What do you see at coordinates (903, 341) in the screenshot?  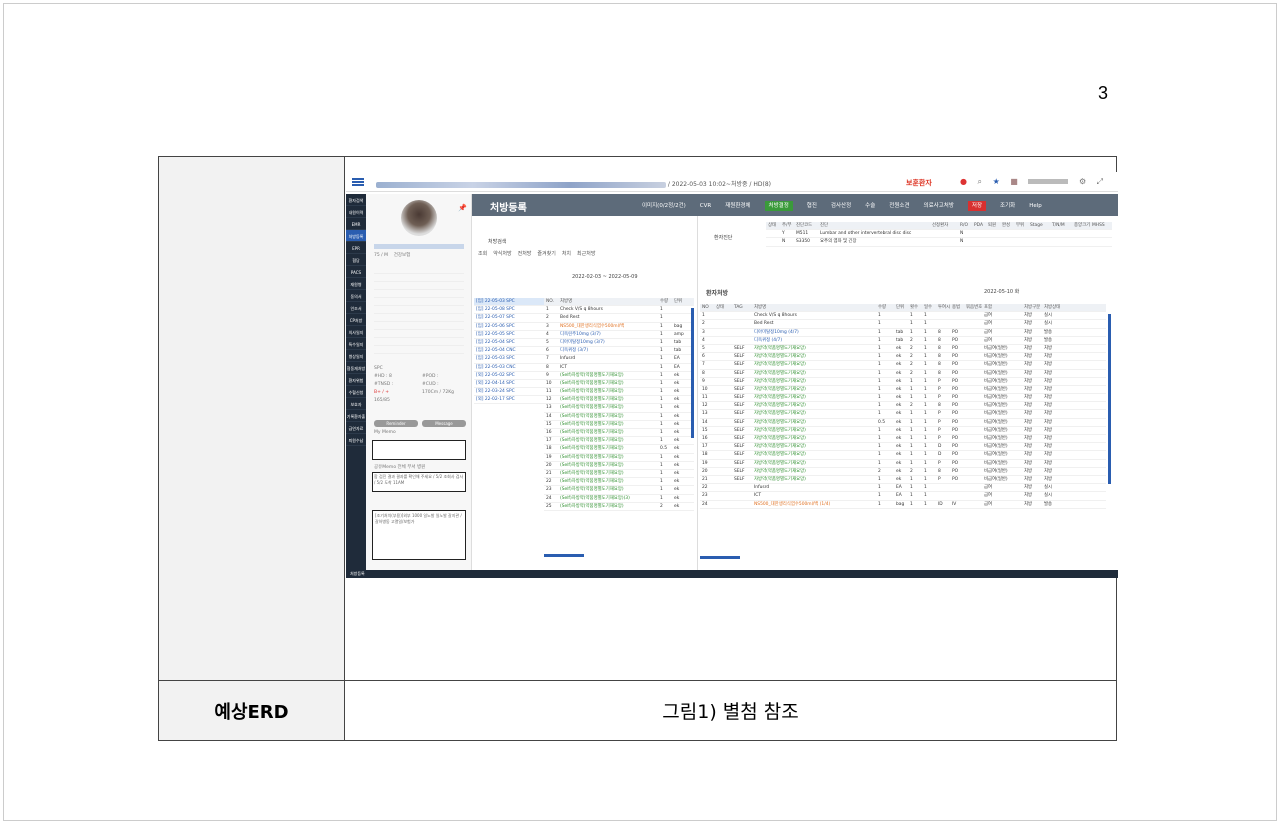 I see `prescription-row: 4 디옥퀴정 (4/7) 1 tab 2 1 8 PO 급여 처방 발송` at bounding box center [903, 341].